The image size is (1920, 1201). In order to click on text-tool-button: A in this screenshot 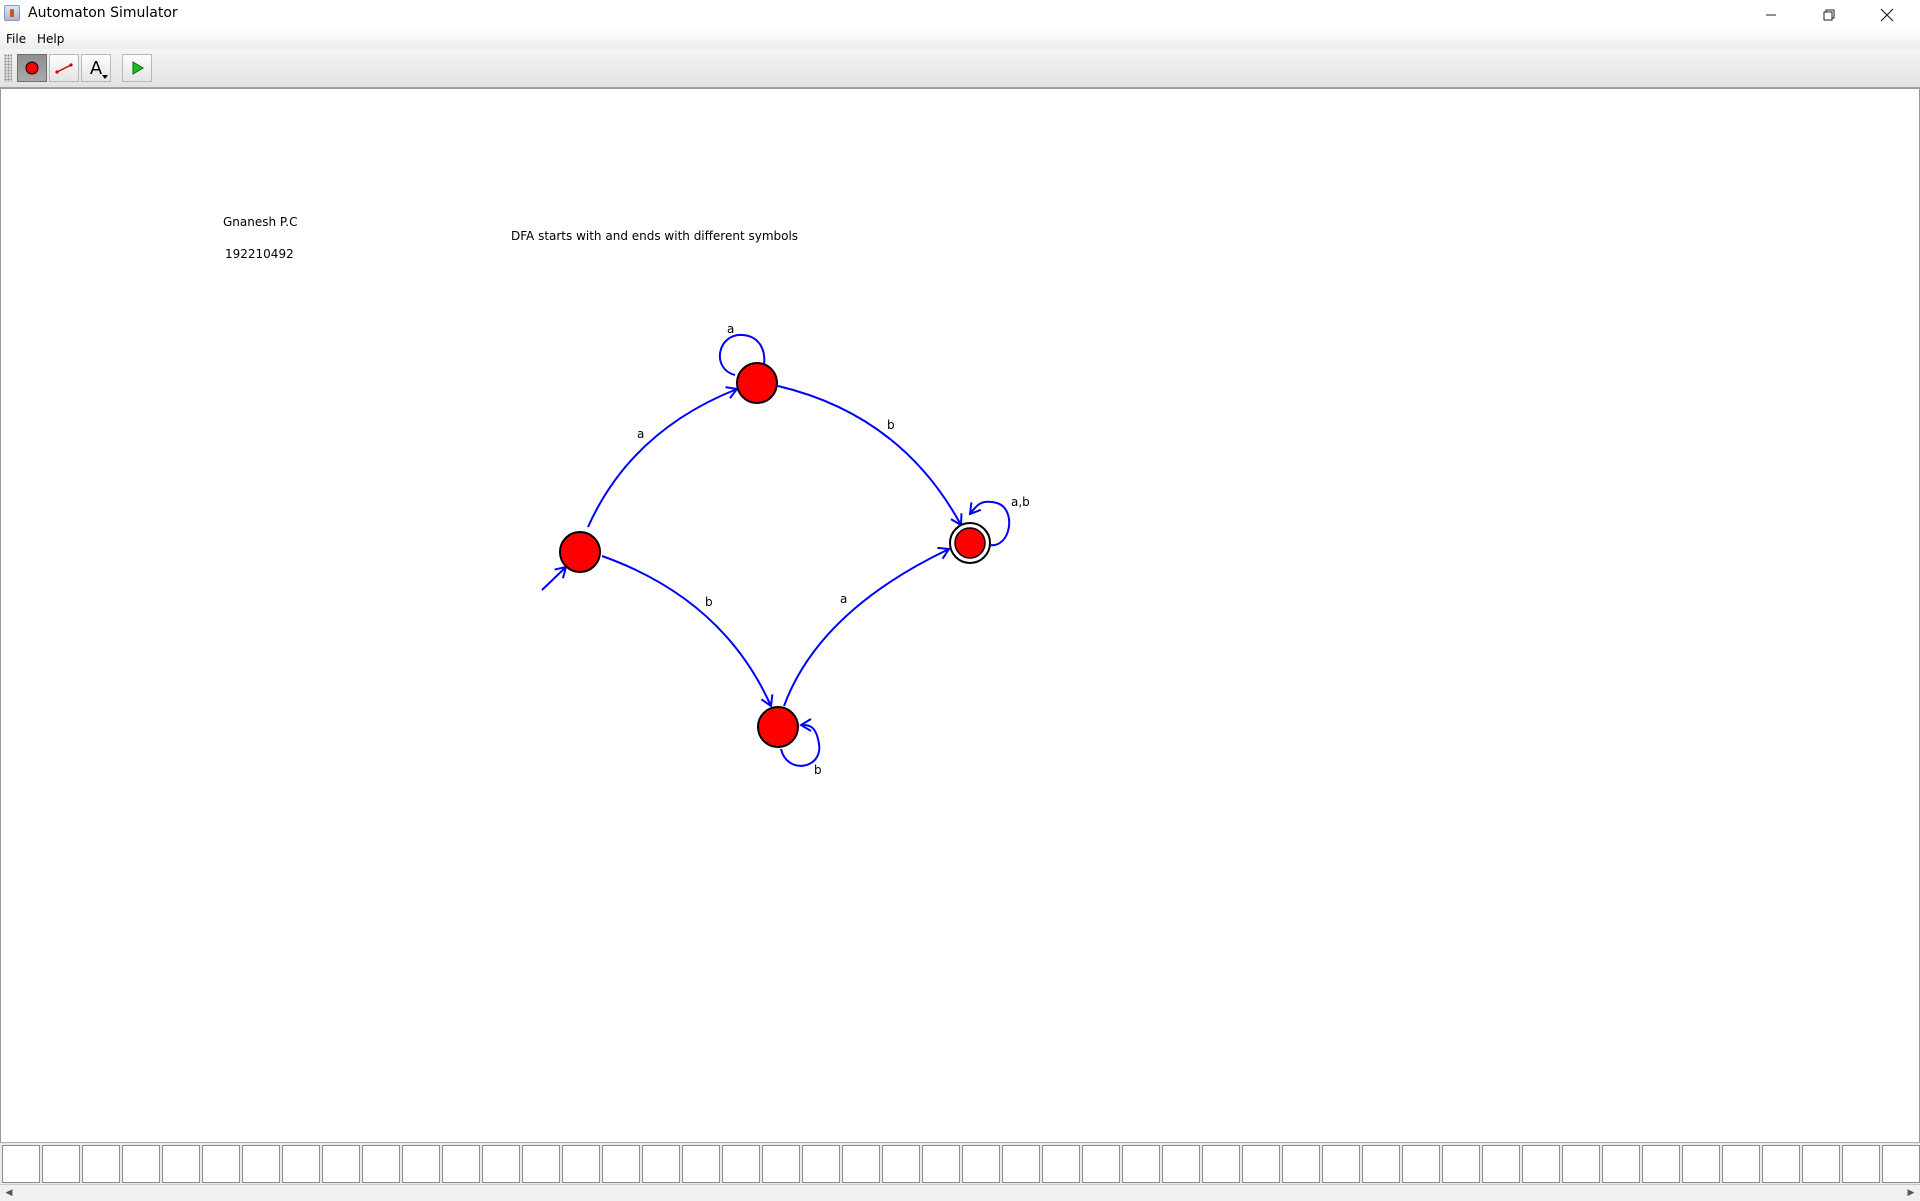, I will do `click(96, 68)`.